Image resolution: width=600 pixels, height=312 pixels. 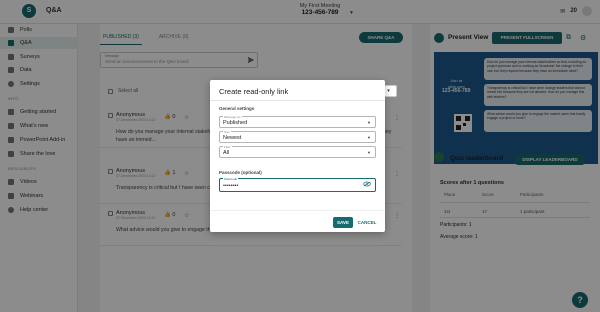 What do you see at coordinates (367, 222) in the screenshot?
I see `cancel-button: CANCEL` at bounding box center [367, 222].